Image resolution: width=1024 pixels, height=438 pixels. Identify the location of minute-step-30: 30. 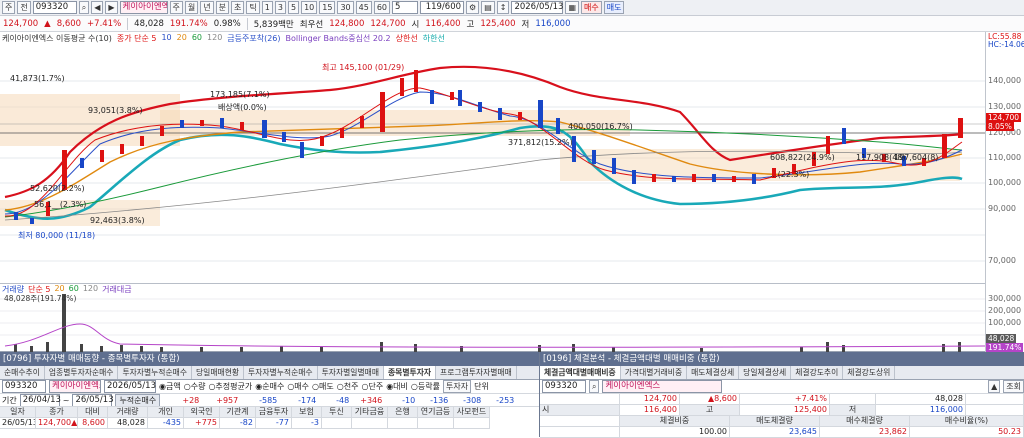
(345, 7).